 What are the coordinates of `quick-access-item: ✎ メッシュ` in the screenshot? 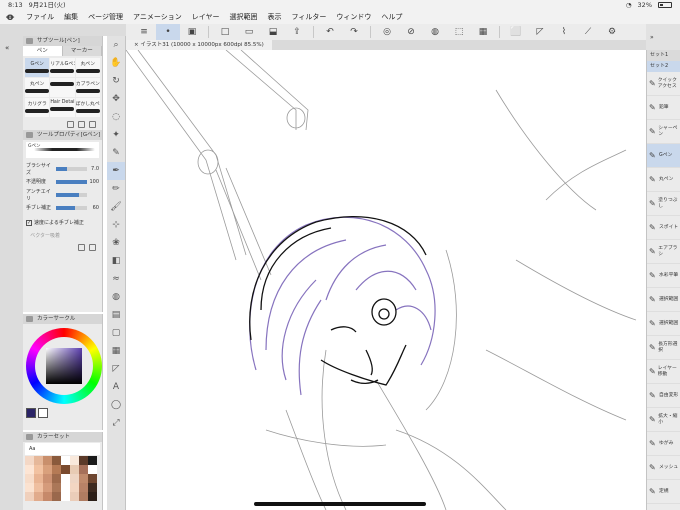 It's located at (663, 468).